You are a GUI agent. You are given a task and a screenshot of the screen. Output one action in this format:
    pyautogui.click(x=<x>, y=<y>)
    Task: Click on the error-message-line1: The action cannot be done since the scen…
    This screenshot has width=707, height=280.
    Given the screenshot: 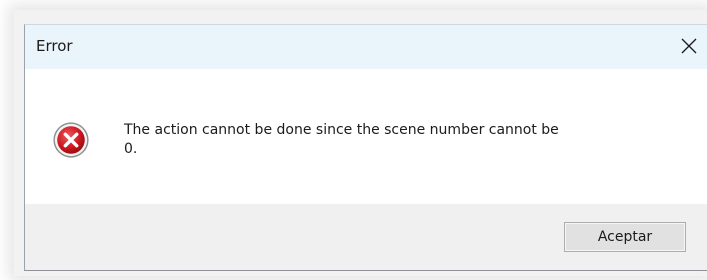 What is the action you would take?
    pyautogui.click(x=341, y=130)
    